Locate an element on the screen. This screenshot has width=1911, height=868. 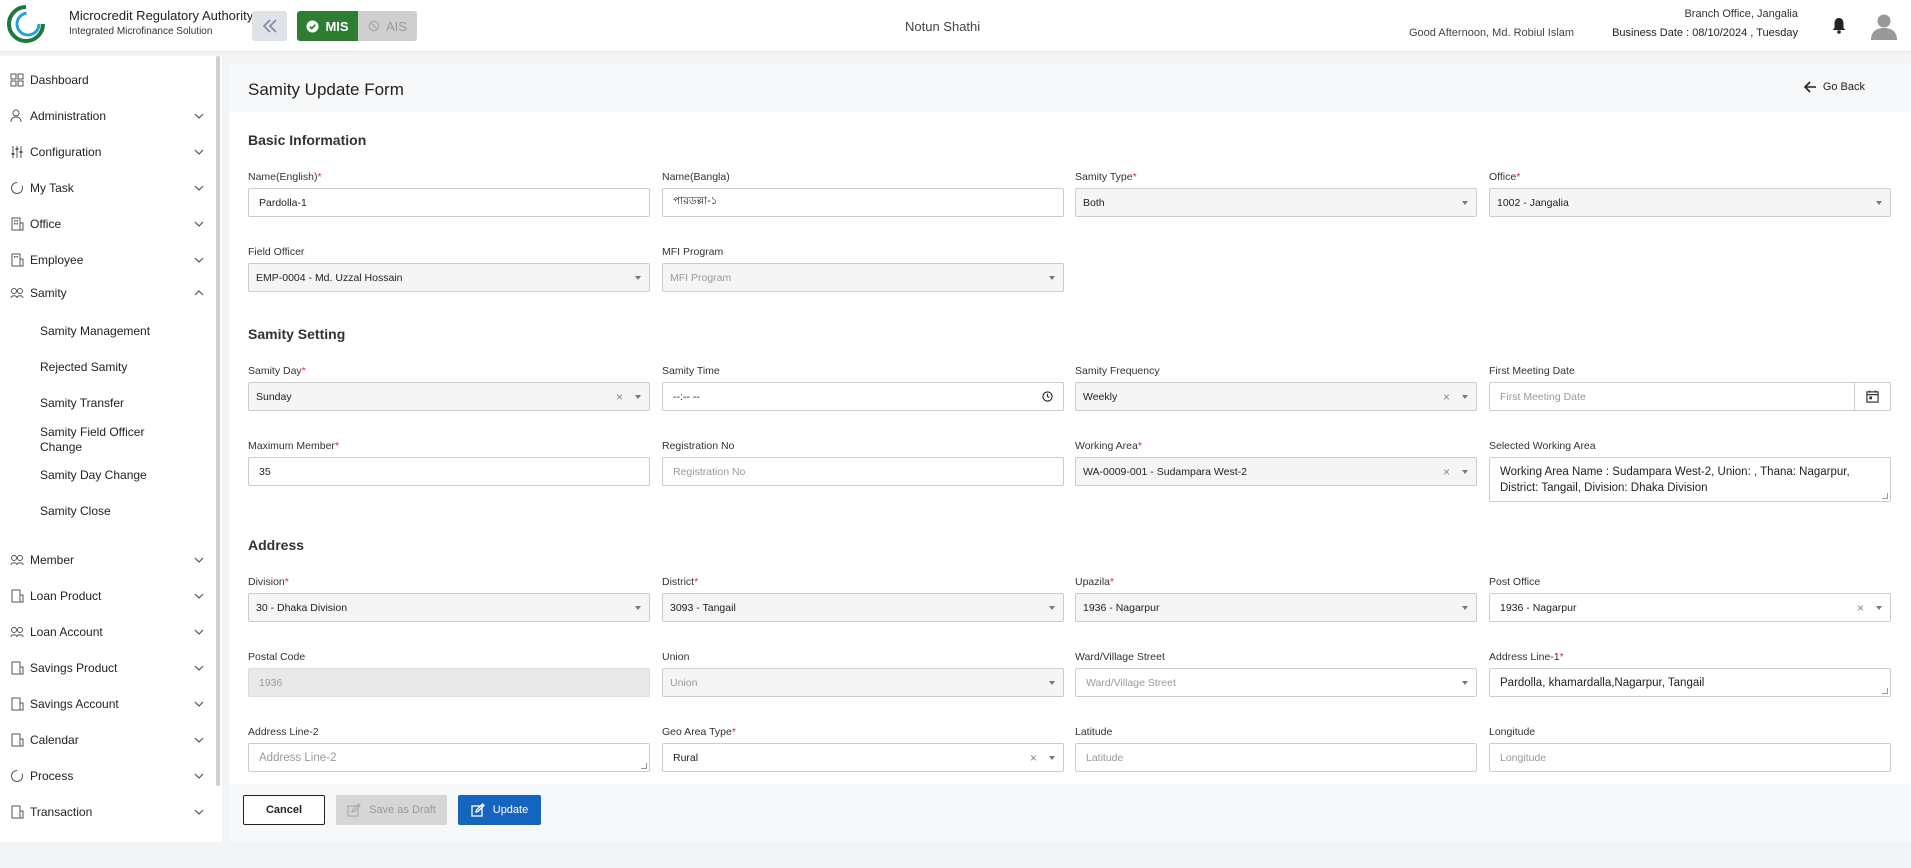
sidebar-item-samity: Samity is located at coordinates (105, 293).